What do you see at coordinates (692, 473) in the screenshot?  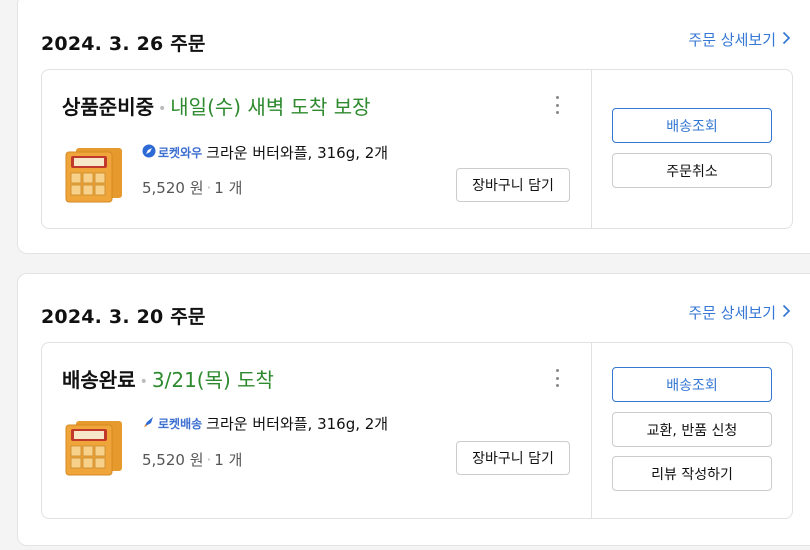 I see `write-review-button: 리뷰 작성하기` at bounding box center [692, 473].